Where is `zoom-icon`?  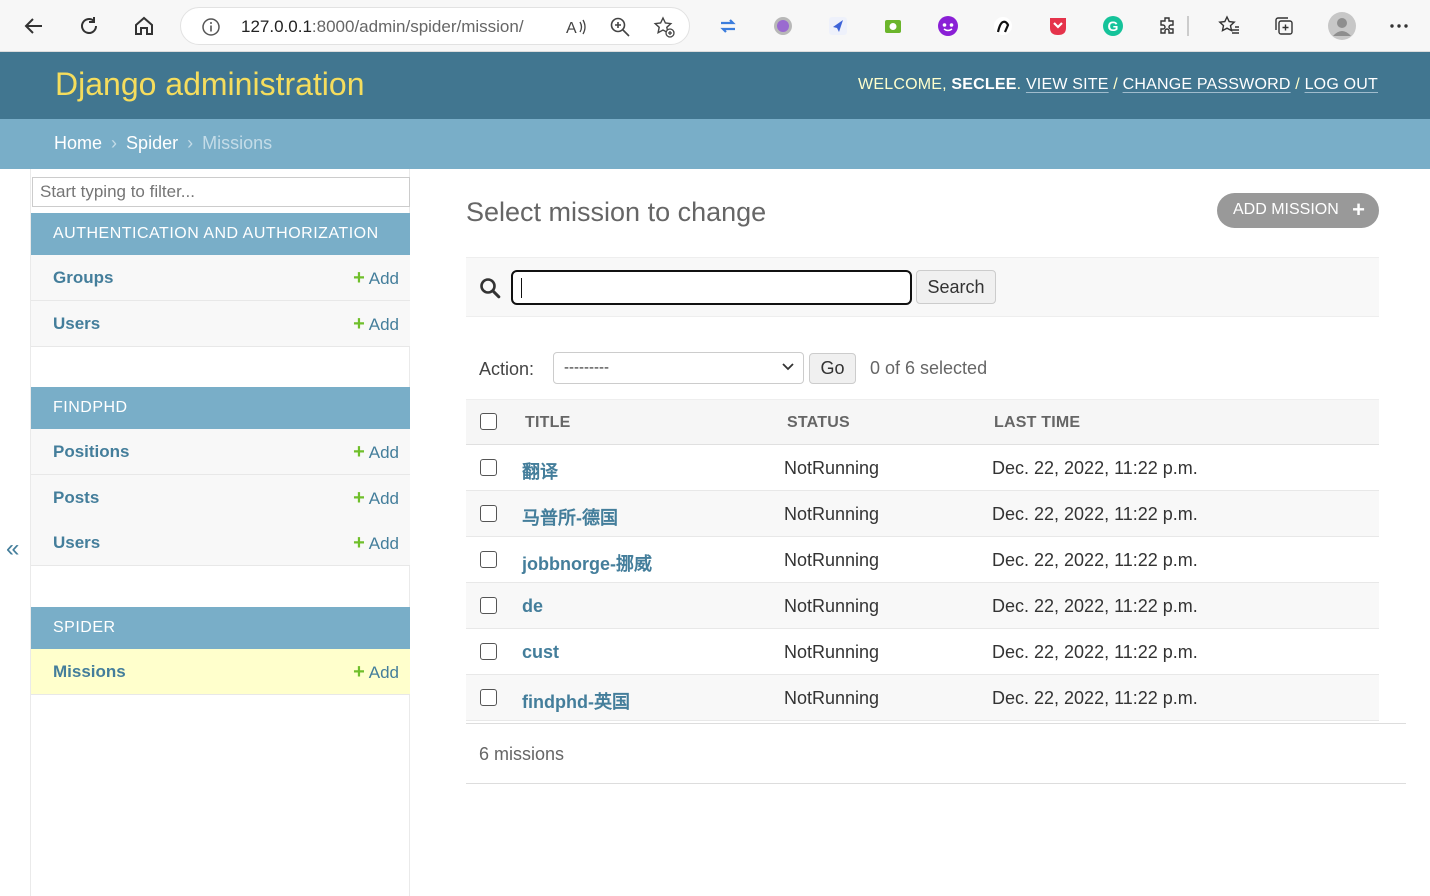
zoom-icon is located at coordinates (620, 27).